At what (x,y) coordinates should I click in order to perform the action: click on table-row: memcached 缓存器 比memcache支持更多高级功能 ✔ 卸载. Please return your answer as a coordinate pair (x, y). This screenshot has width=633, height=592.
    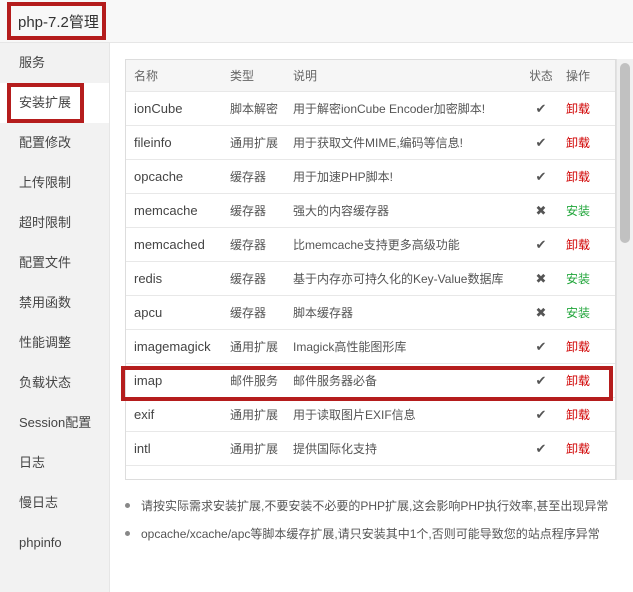
    Looking at the image, I should click on (370, 245).